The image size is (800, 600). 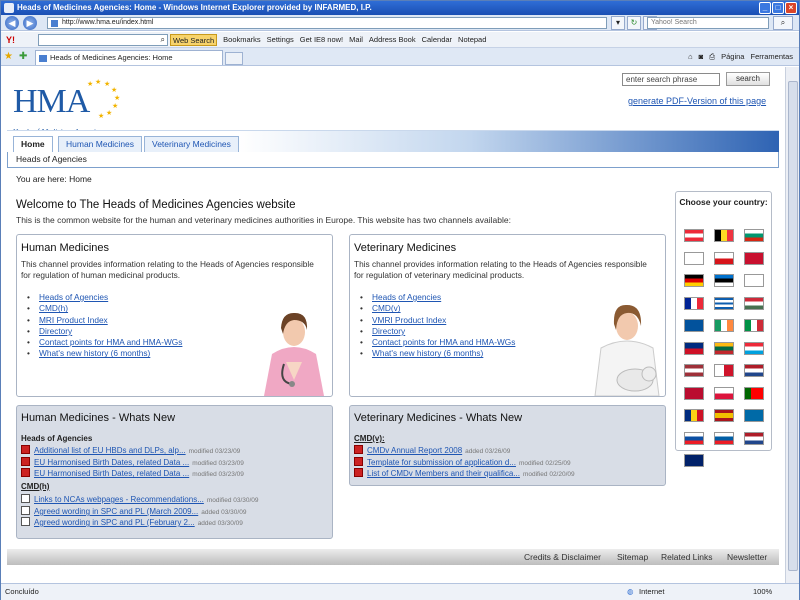 What do you see at coordinates (694, 280) in the screenshot?
I see `germany-flag` at bounding box center [694, 280].